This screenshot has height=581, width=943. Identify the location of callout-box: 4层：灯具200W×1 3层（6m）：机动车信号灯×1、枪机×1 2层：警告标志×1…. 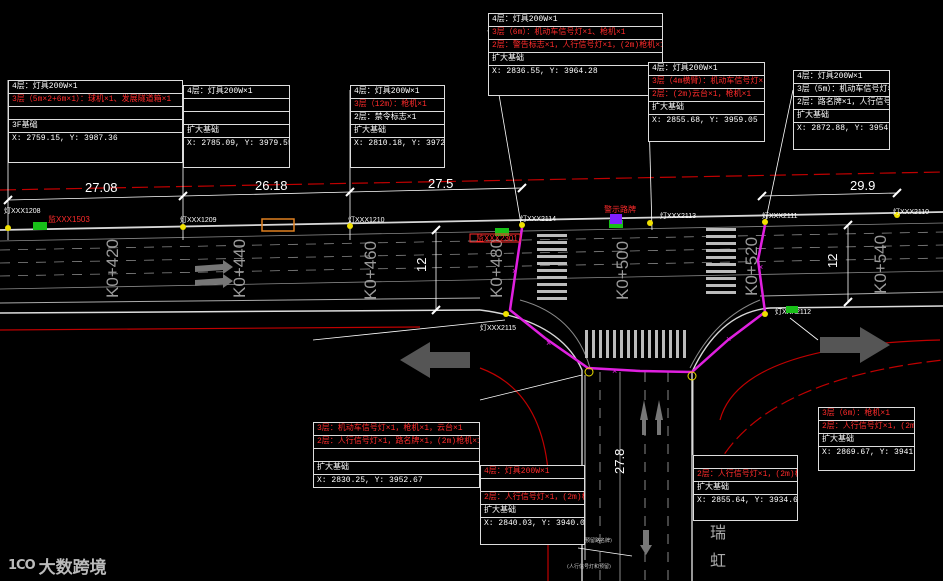
(575, 54).